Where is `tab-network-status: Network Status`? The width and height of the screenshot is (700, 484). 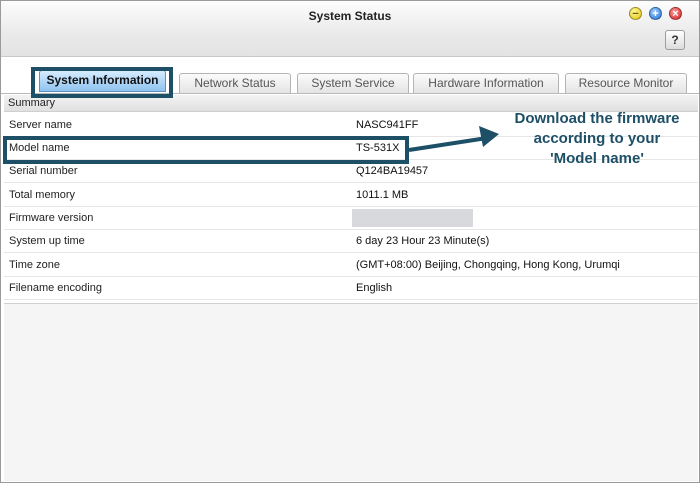 tab-network-status: Network Status is located at coordinates (235, 83).